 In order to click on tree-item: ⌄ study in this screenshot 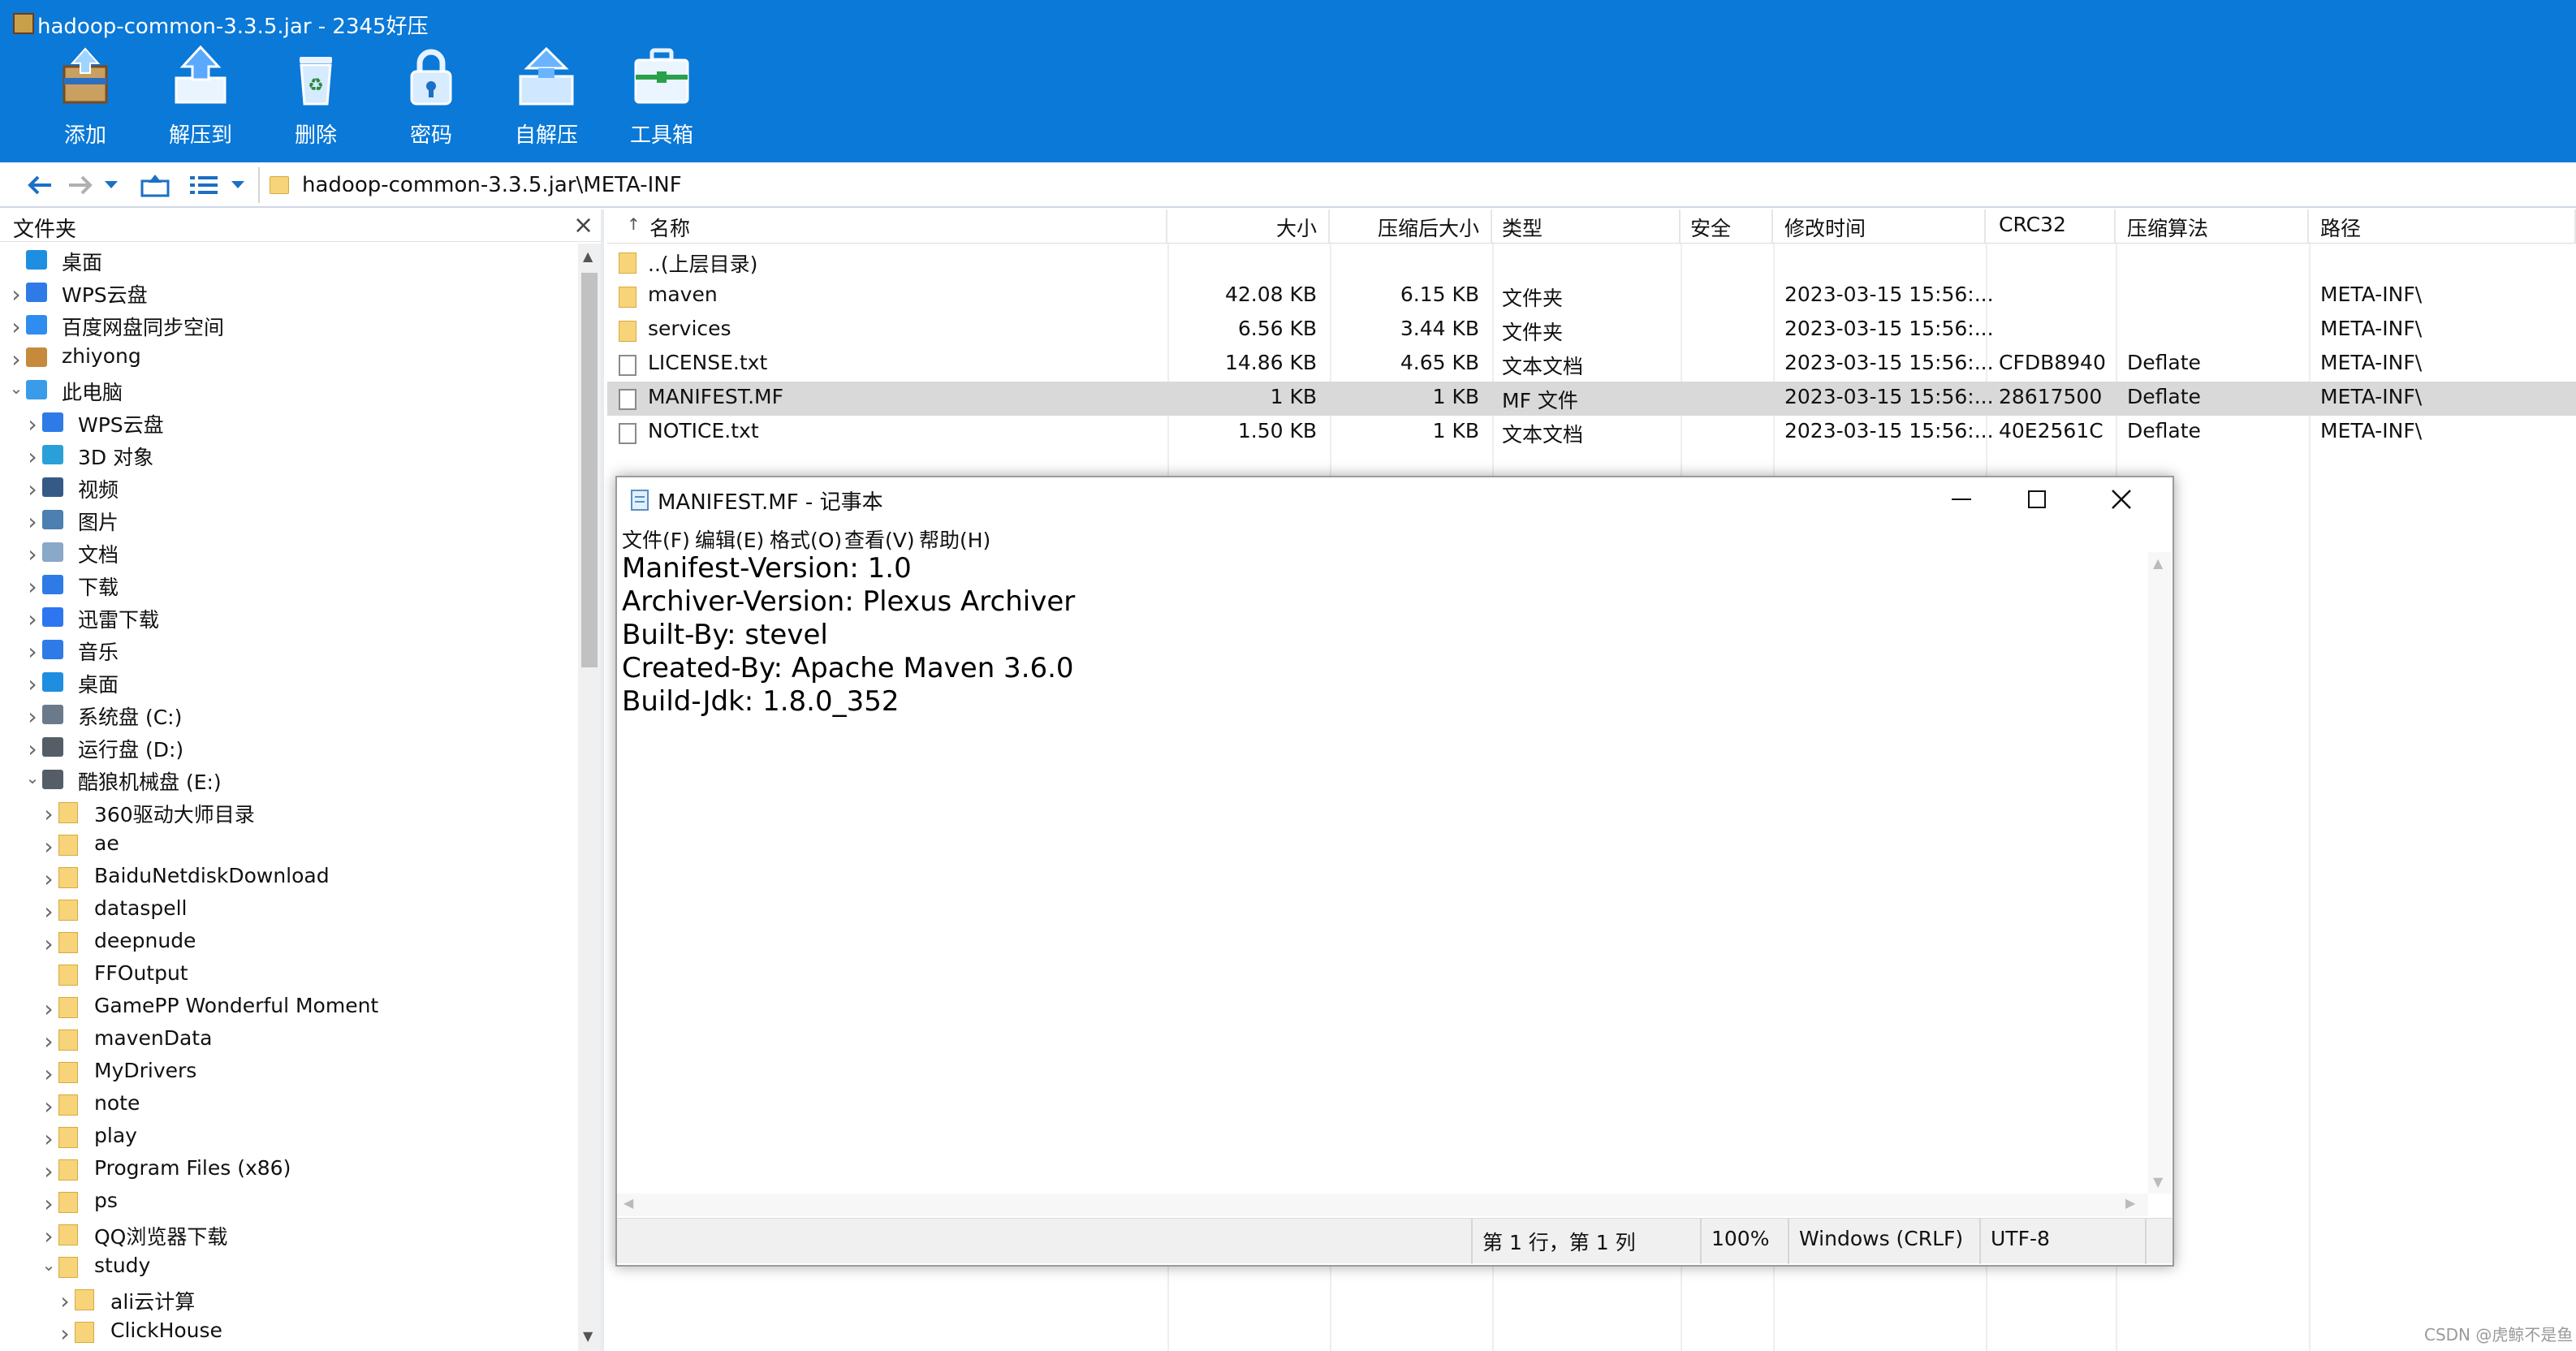, I will do `click(289, 1266)`.